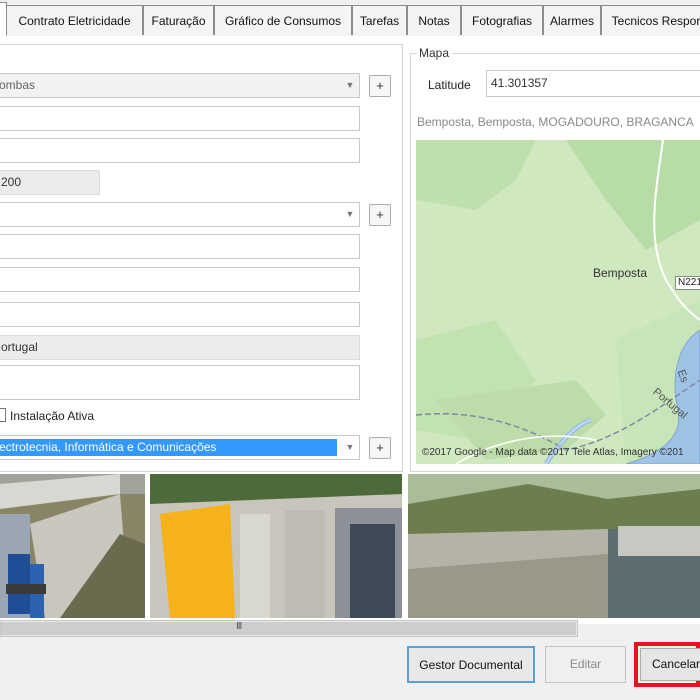  I want to click on add-category-button: +, so click(380, 86).